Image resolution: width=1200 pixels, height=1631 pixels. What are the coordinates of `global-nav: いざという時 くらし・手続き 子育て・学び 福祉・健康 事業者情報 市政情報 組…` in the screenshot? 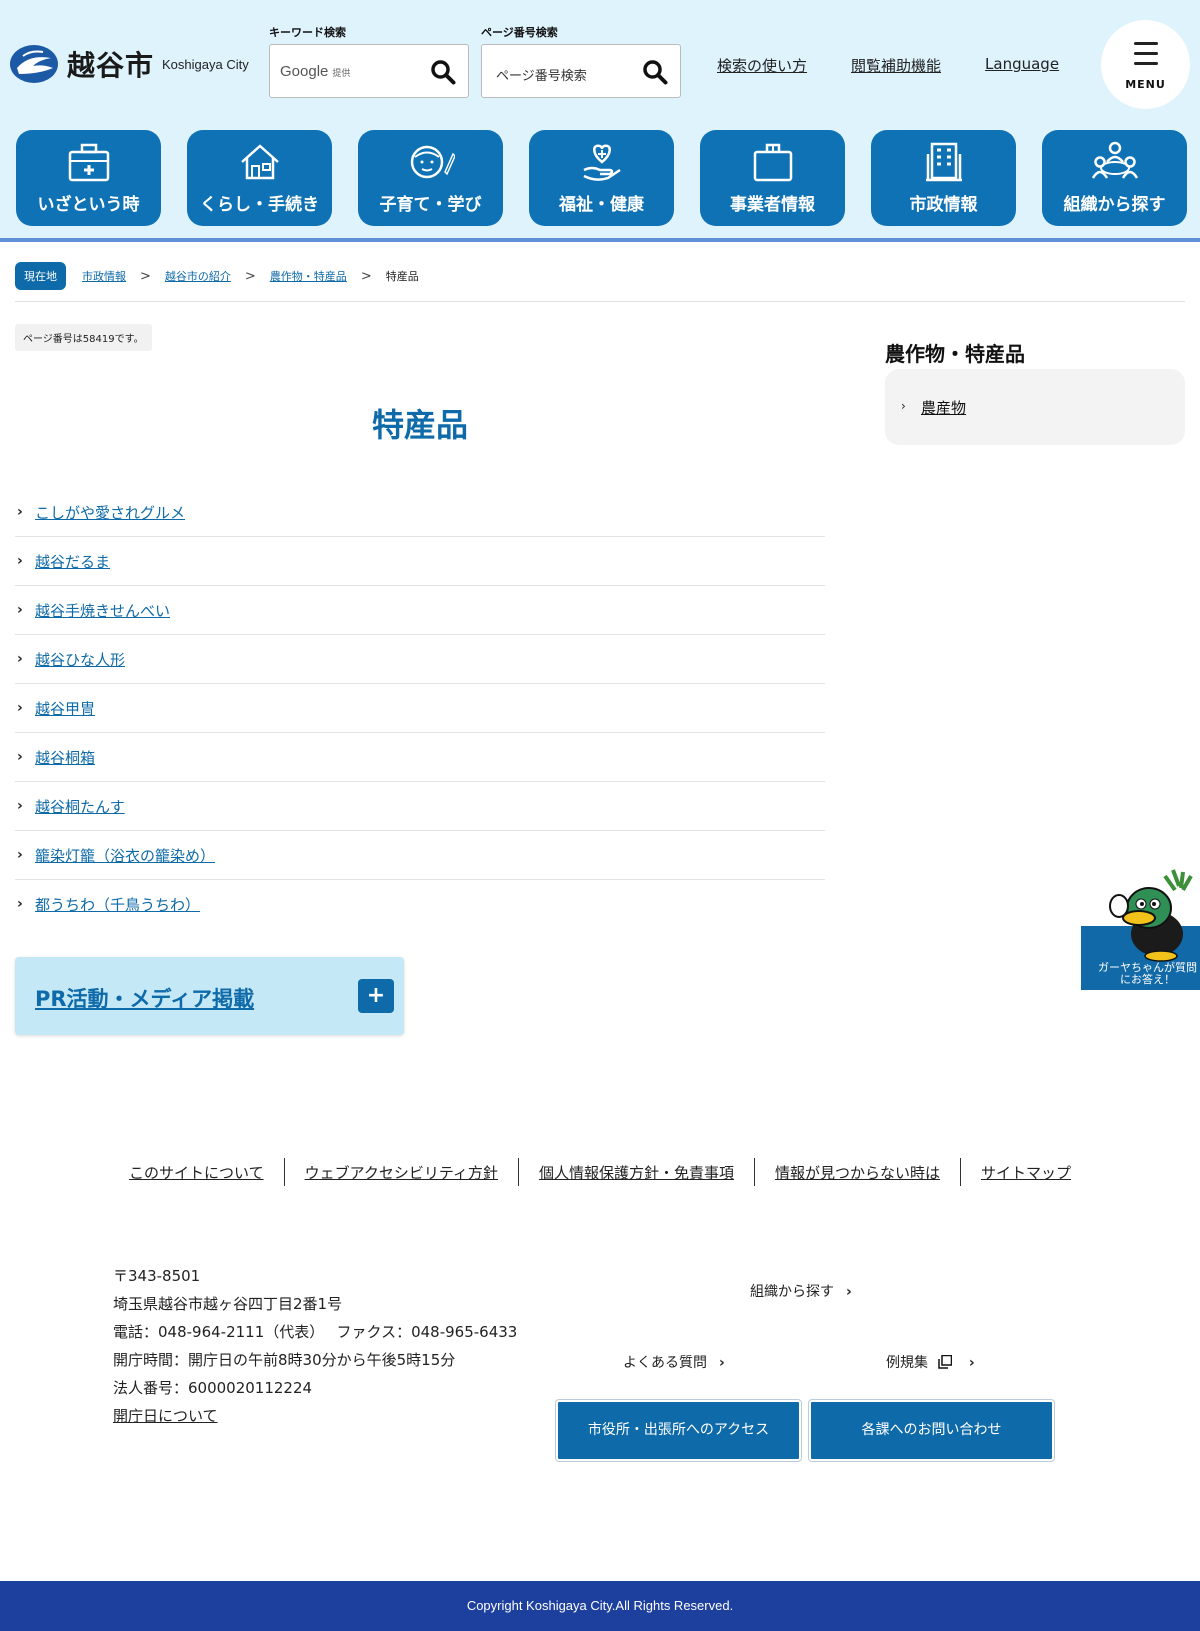 It's located at (608, 178).